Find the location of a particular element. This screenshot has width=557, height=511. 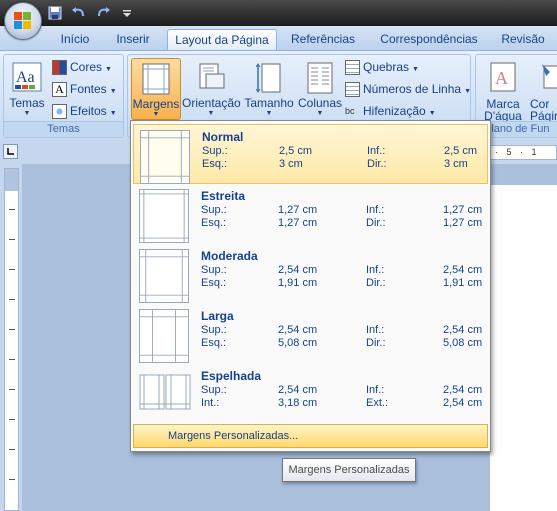

tab-referencias: Referências is located at coordinates (323, 39).